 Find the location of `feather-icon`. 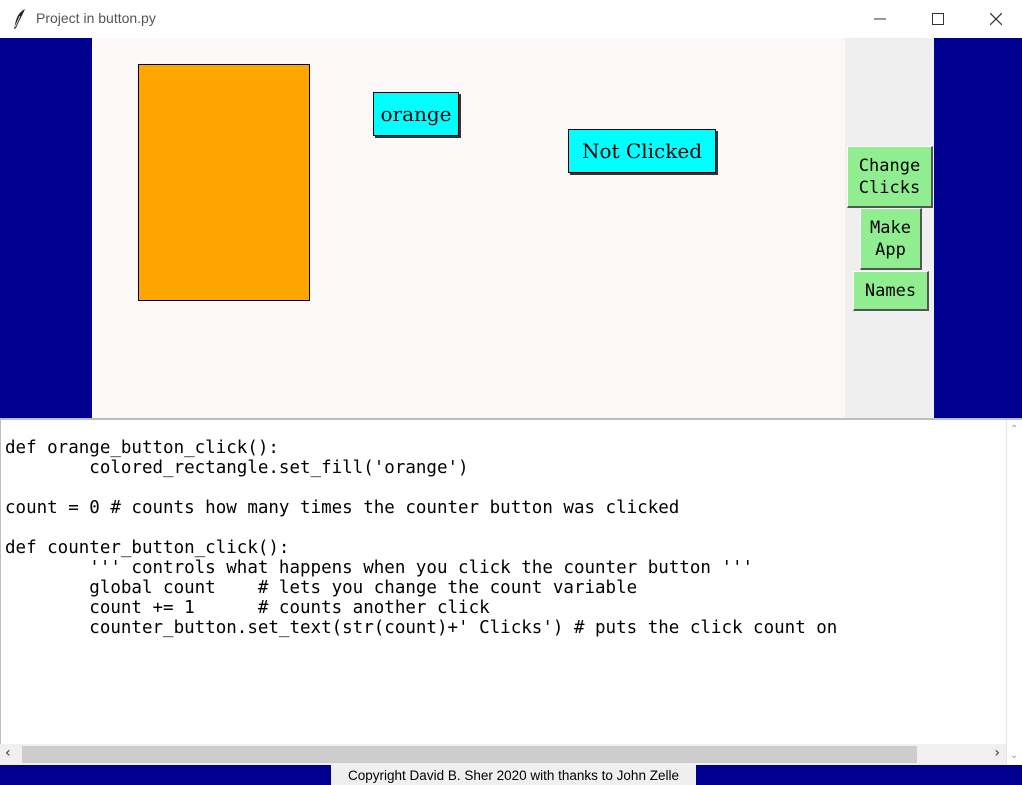

feather-icon is located at coordinates (20, 19).